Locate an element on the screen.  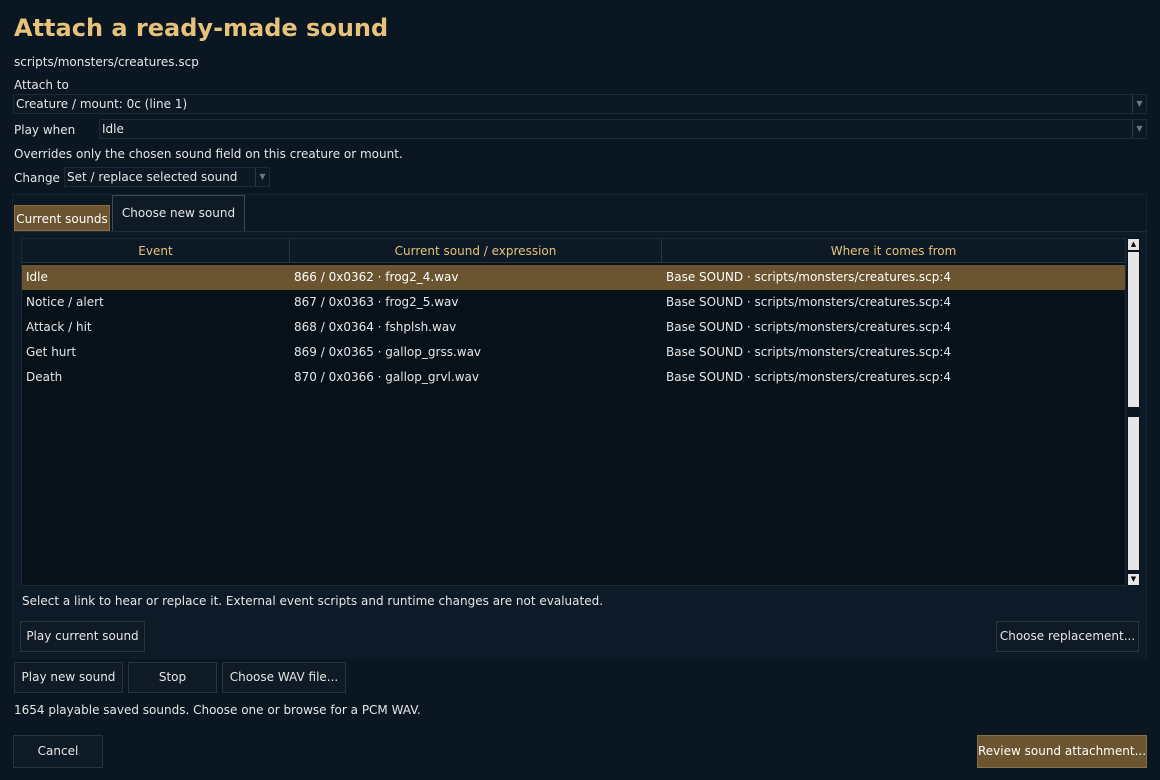
play-when-dropdown: Idle ▼ is located at coordinates (623, 129).